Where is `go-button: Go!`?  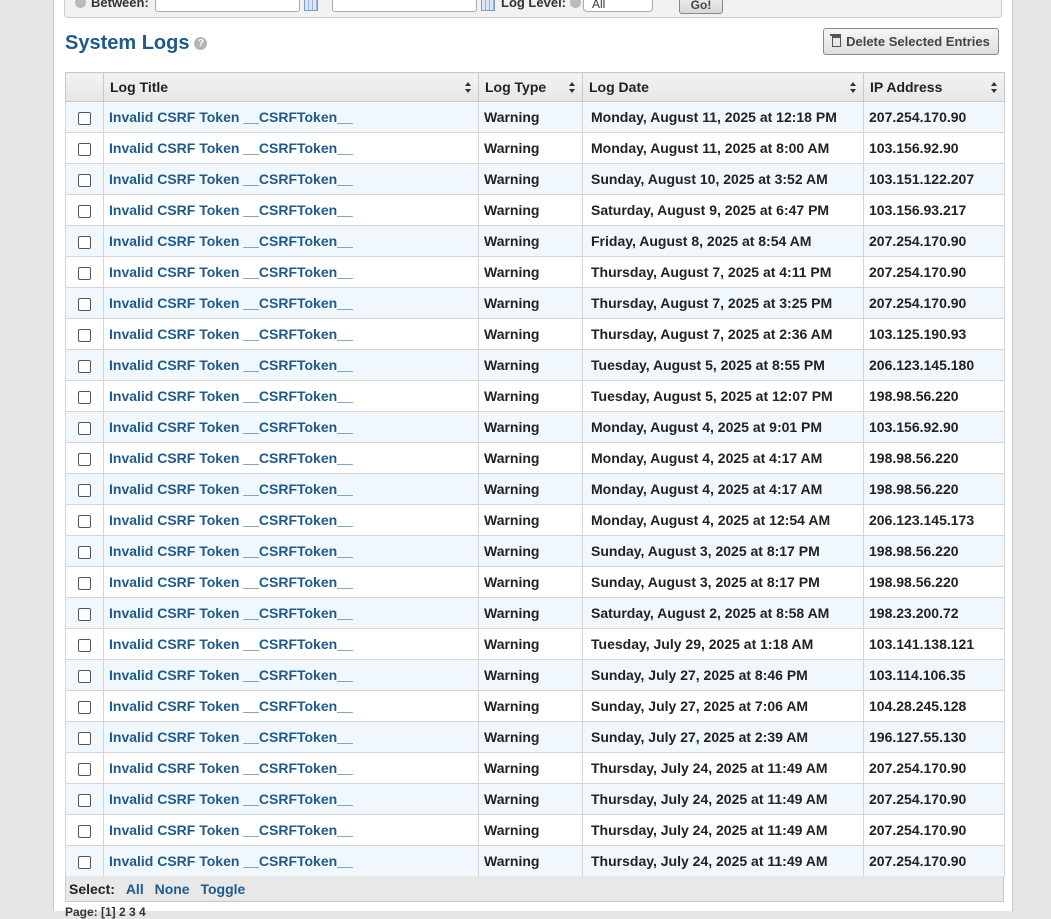
go-button: Go! is located at coordinates (701, 7).